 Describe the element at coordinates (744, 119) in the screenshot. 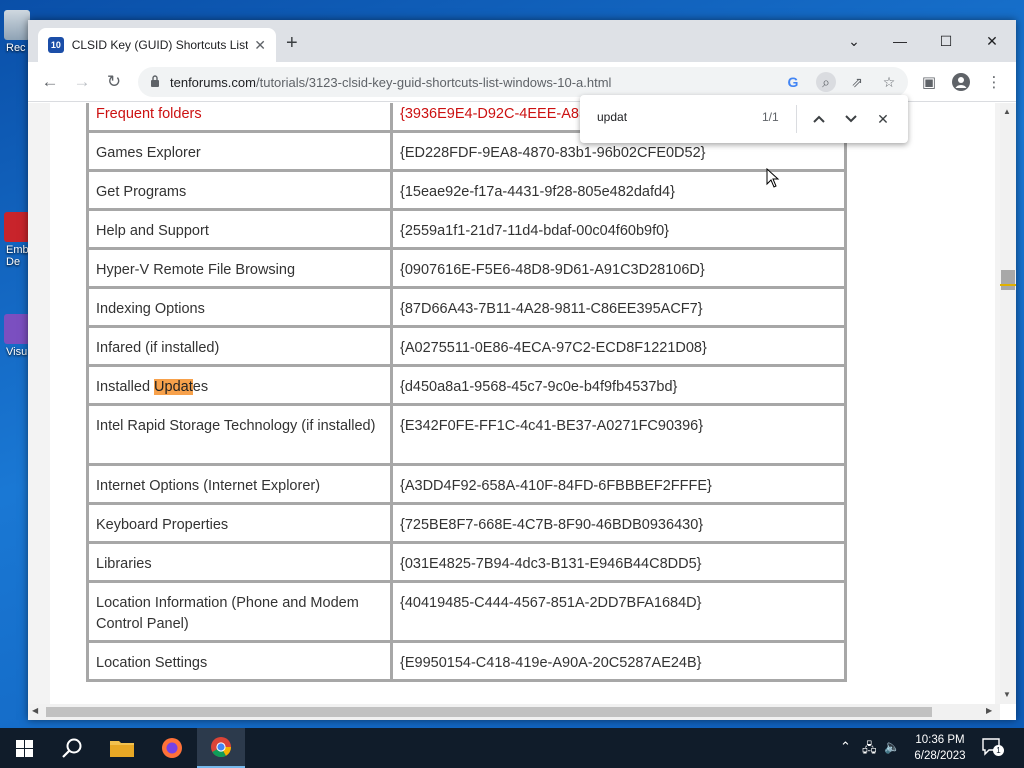

I see `find-bar: updat 1/1 ✕` at that location.